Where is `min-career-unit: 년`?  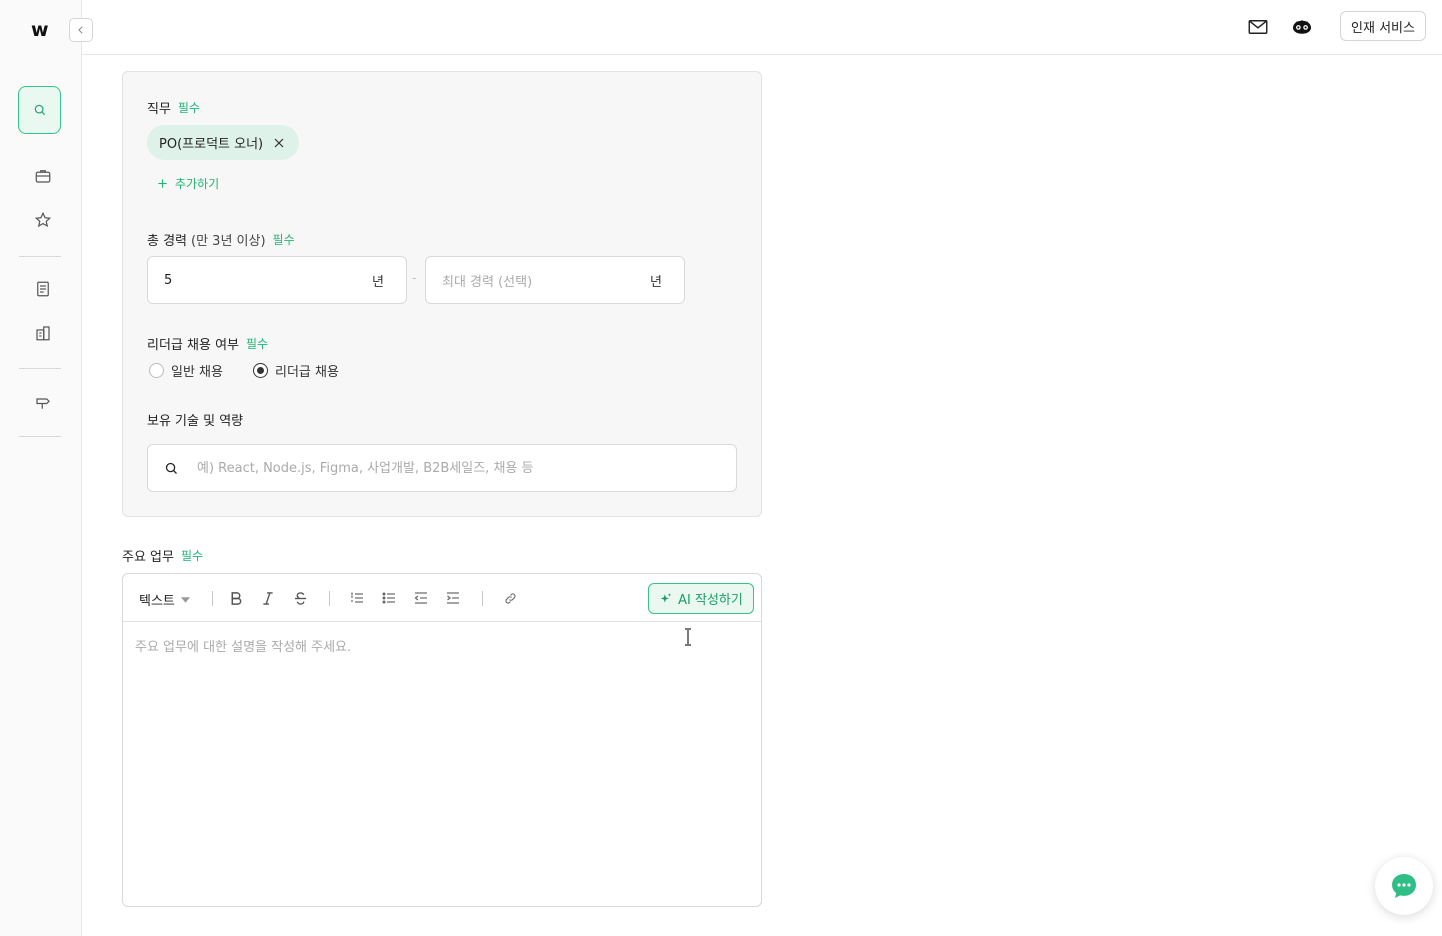
min-career-unit: 년 is located at coordinates (378, 282).